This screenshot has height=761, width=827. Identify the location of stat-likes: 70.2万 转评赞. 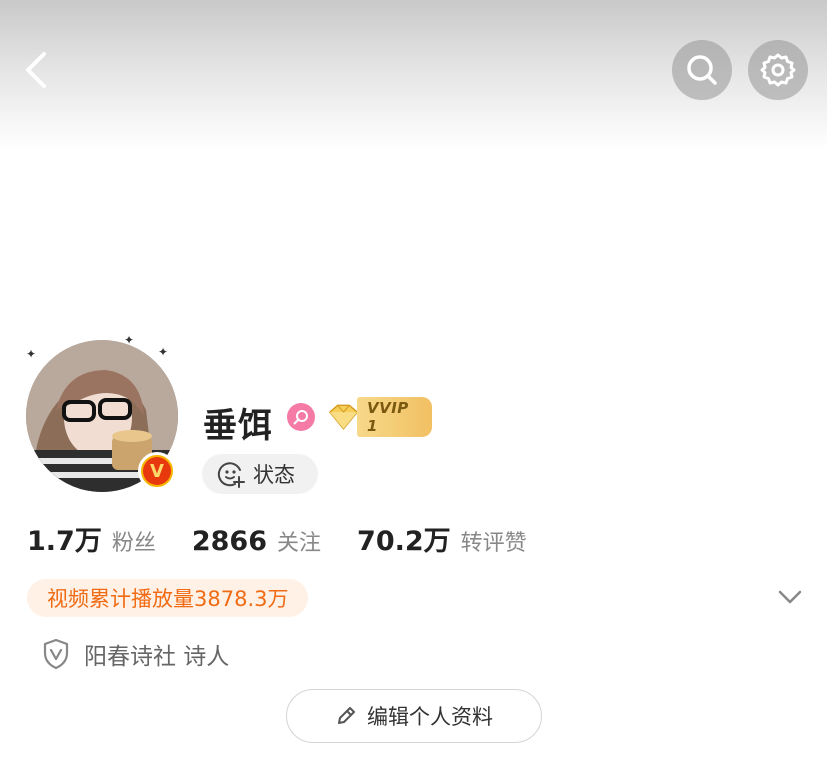
(442, 538).